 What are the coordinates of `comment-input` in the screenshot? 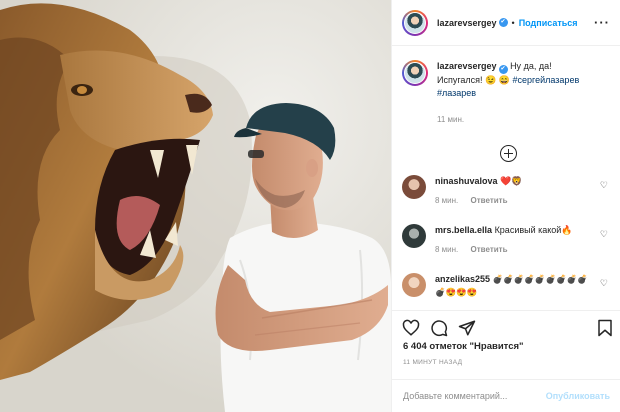 It's located at (473, 396).